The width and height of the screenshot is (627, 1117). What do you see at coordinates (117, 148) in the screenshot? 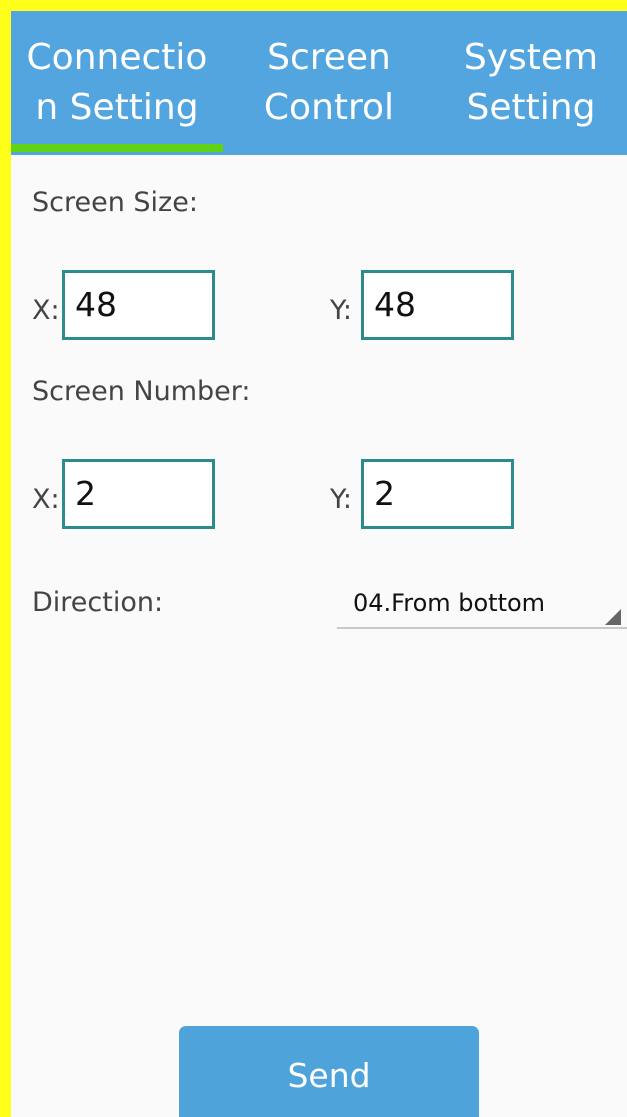
I see `active-tab-indicator` at bounding box center [117, 148].